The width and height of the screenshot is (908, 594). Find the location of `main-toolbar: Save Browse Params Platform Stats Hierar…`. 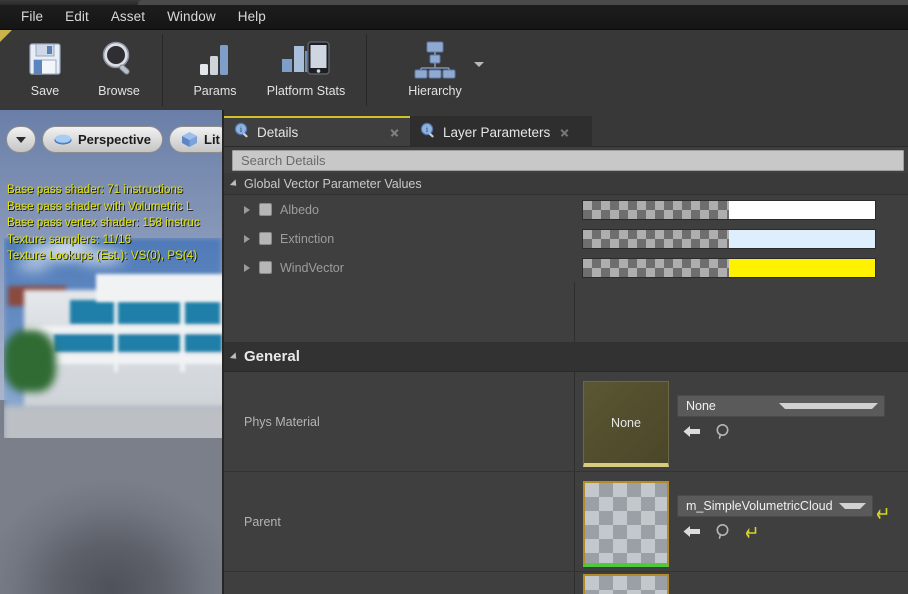

main-toolbar: Save Browse Params Platform Stats Hierar… is located at coordinates (454, 70).